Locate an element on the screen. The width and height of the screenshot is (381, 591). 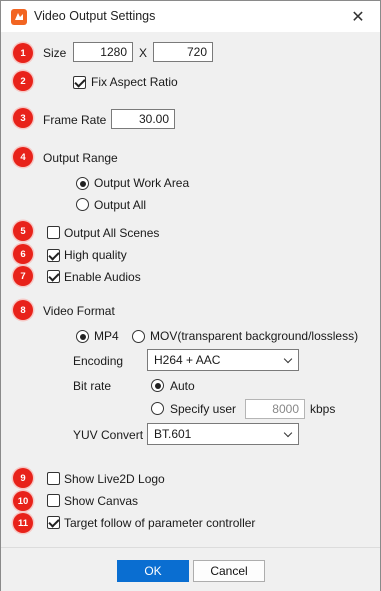
show-live2d-logo-checkbox is located at coordinates (53, 478).